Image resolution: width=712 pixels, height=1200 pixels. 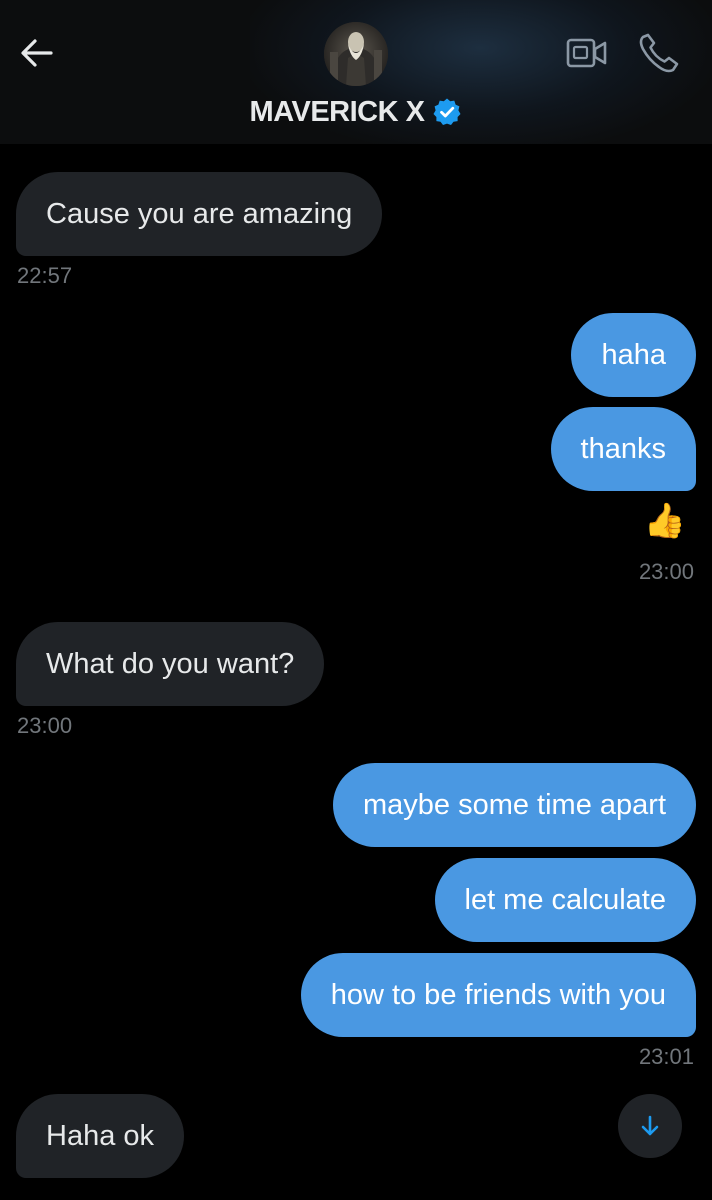 I want to click on message-timestamp: 23:01, so click(x=666, y=1056).